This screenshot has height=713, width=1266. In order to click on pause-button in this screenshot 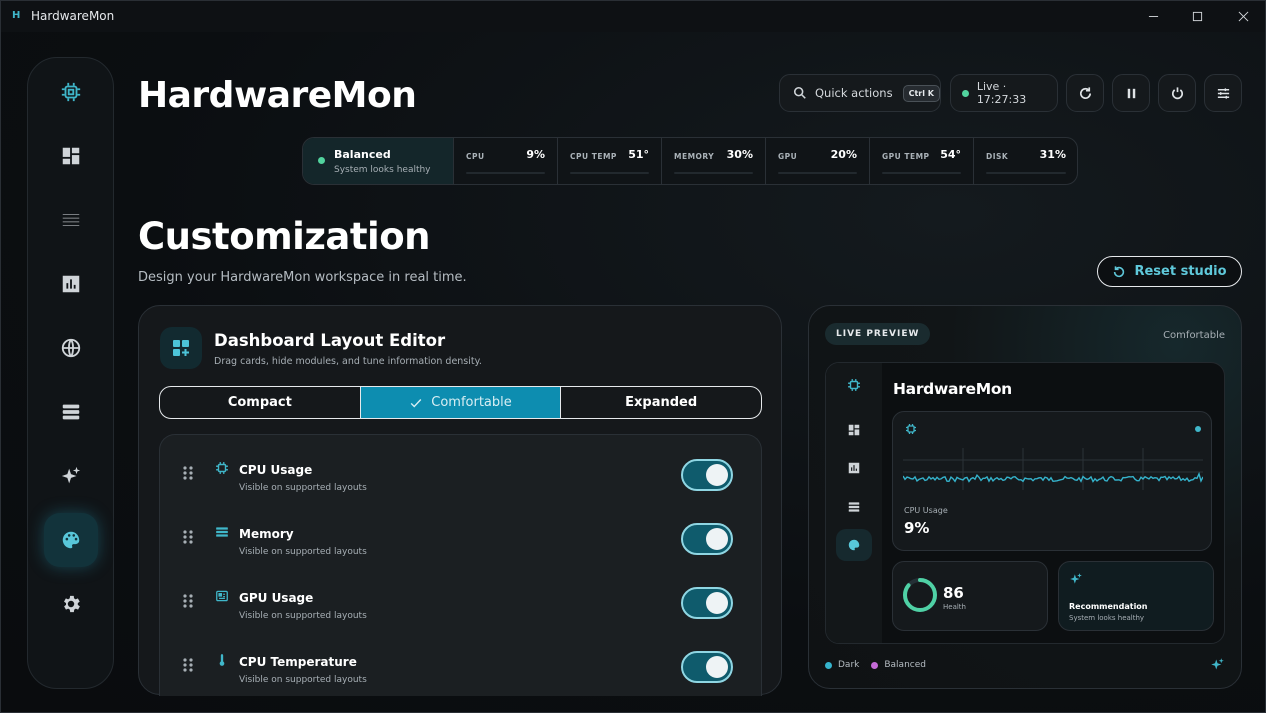, I will do `click(1131, 93)`.